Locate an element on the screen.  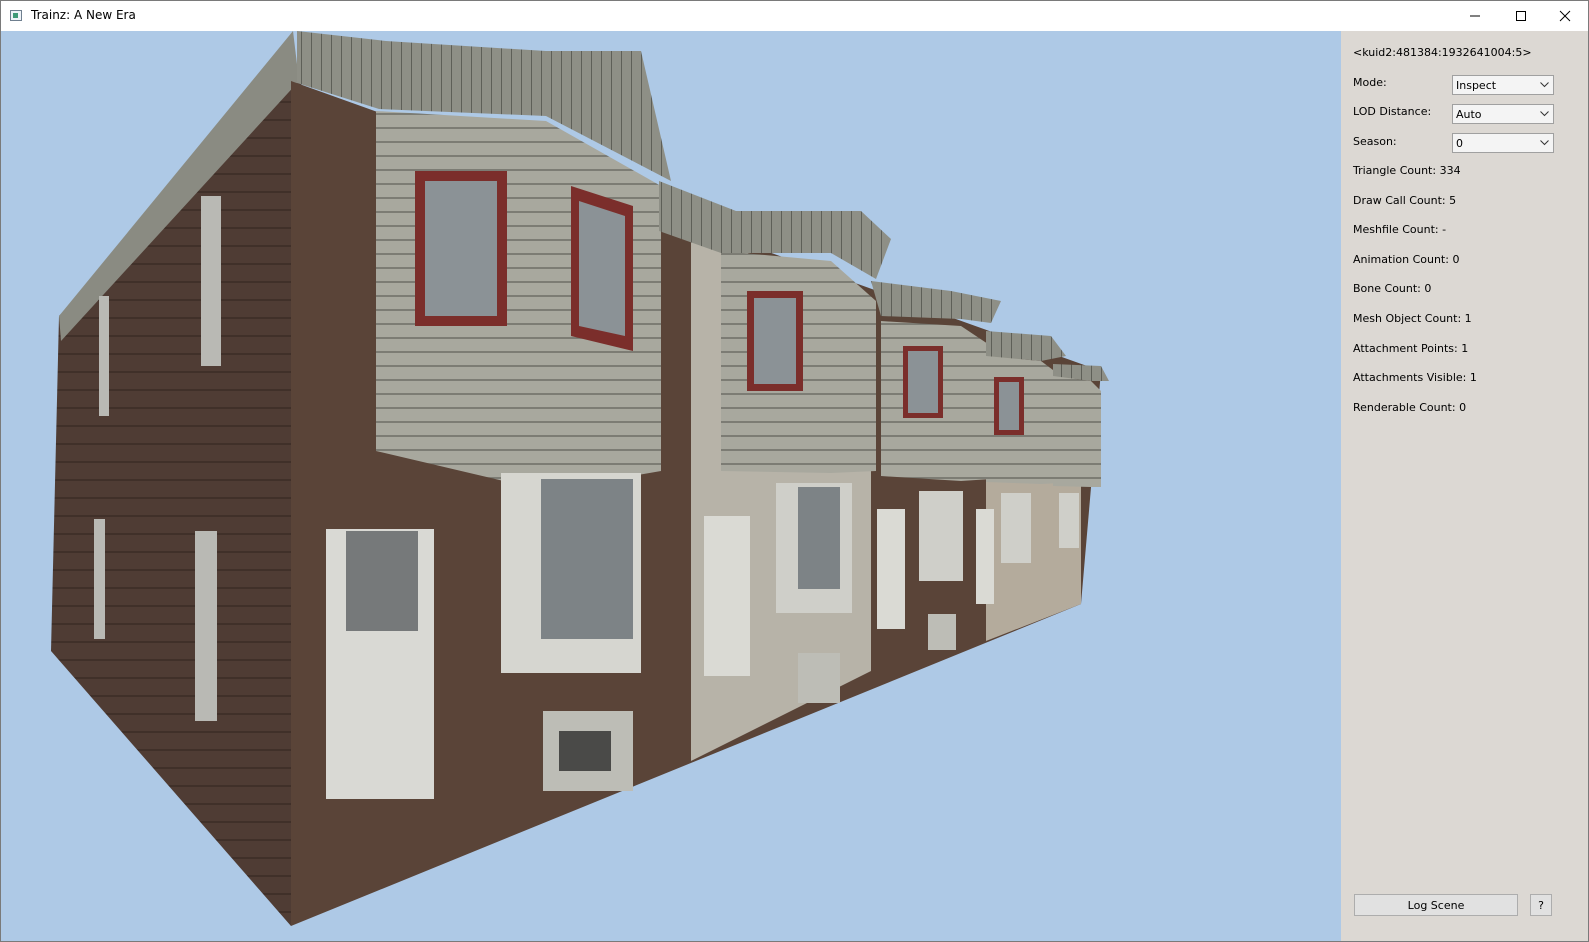
lod-distance-label: LOD Distance: is located at coordinates (1392, 111).